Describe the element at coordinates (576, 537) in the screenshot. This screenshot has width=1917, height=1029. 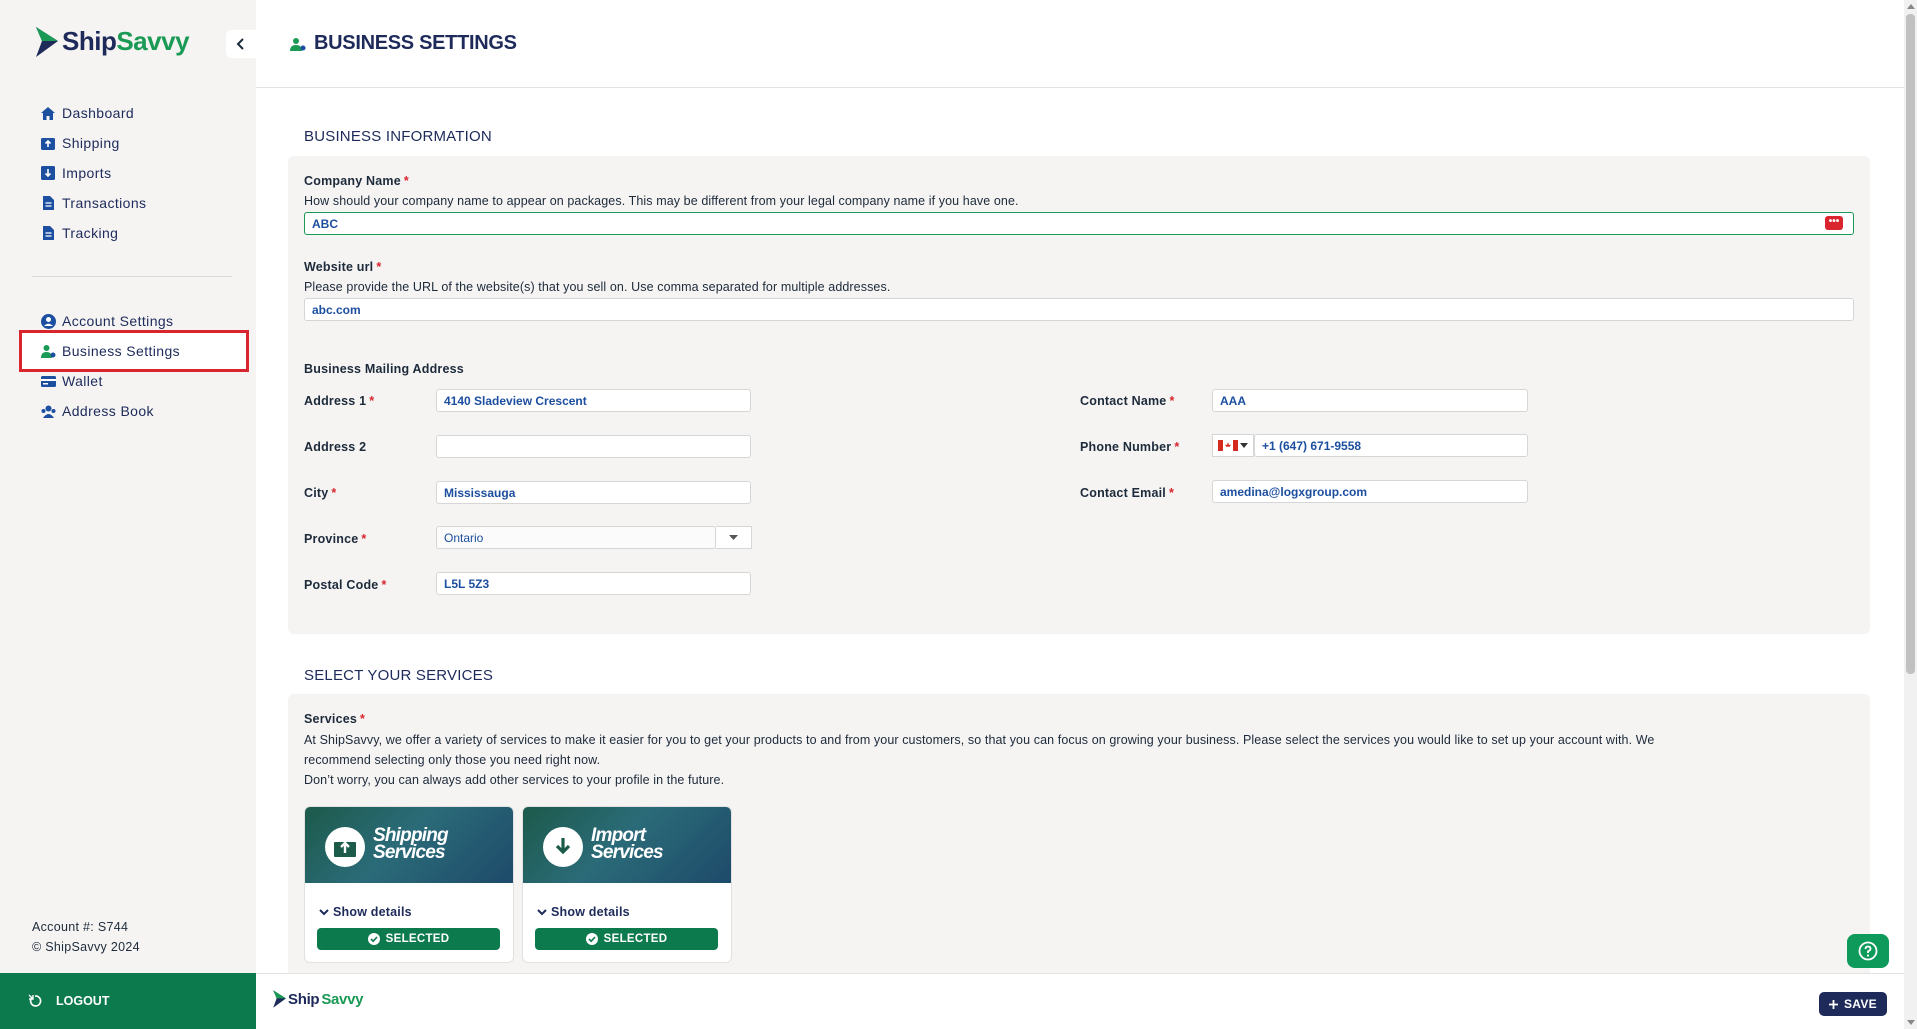
I see `province-select: Ontario` at that location.